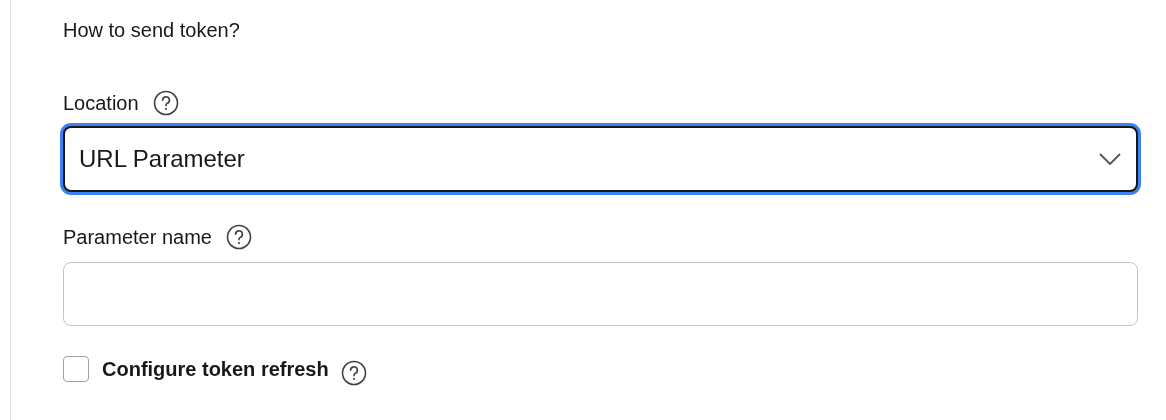 Image resolution: width=1166 pixels, height=420 pixels. What do you see at coordinates (600, 159) in the screenshot?
I see `location-select: URL Parameter` at bounding box center [600, 159].